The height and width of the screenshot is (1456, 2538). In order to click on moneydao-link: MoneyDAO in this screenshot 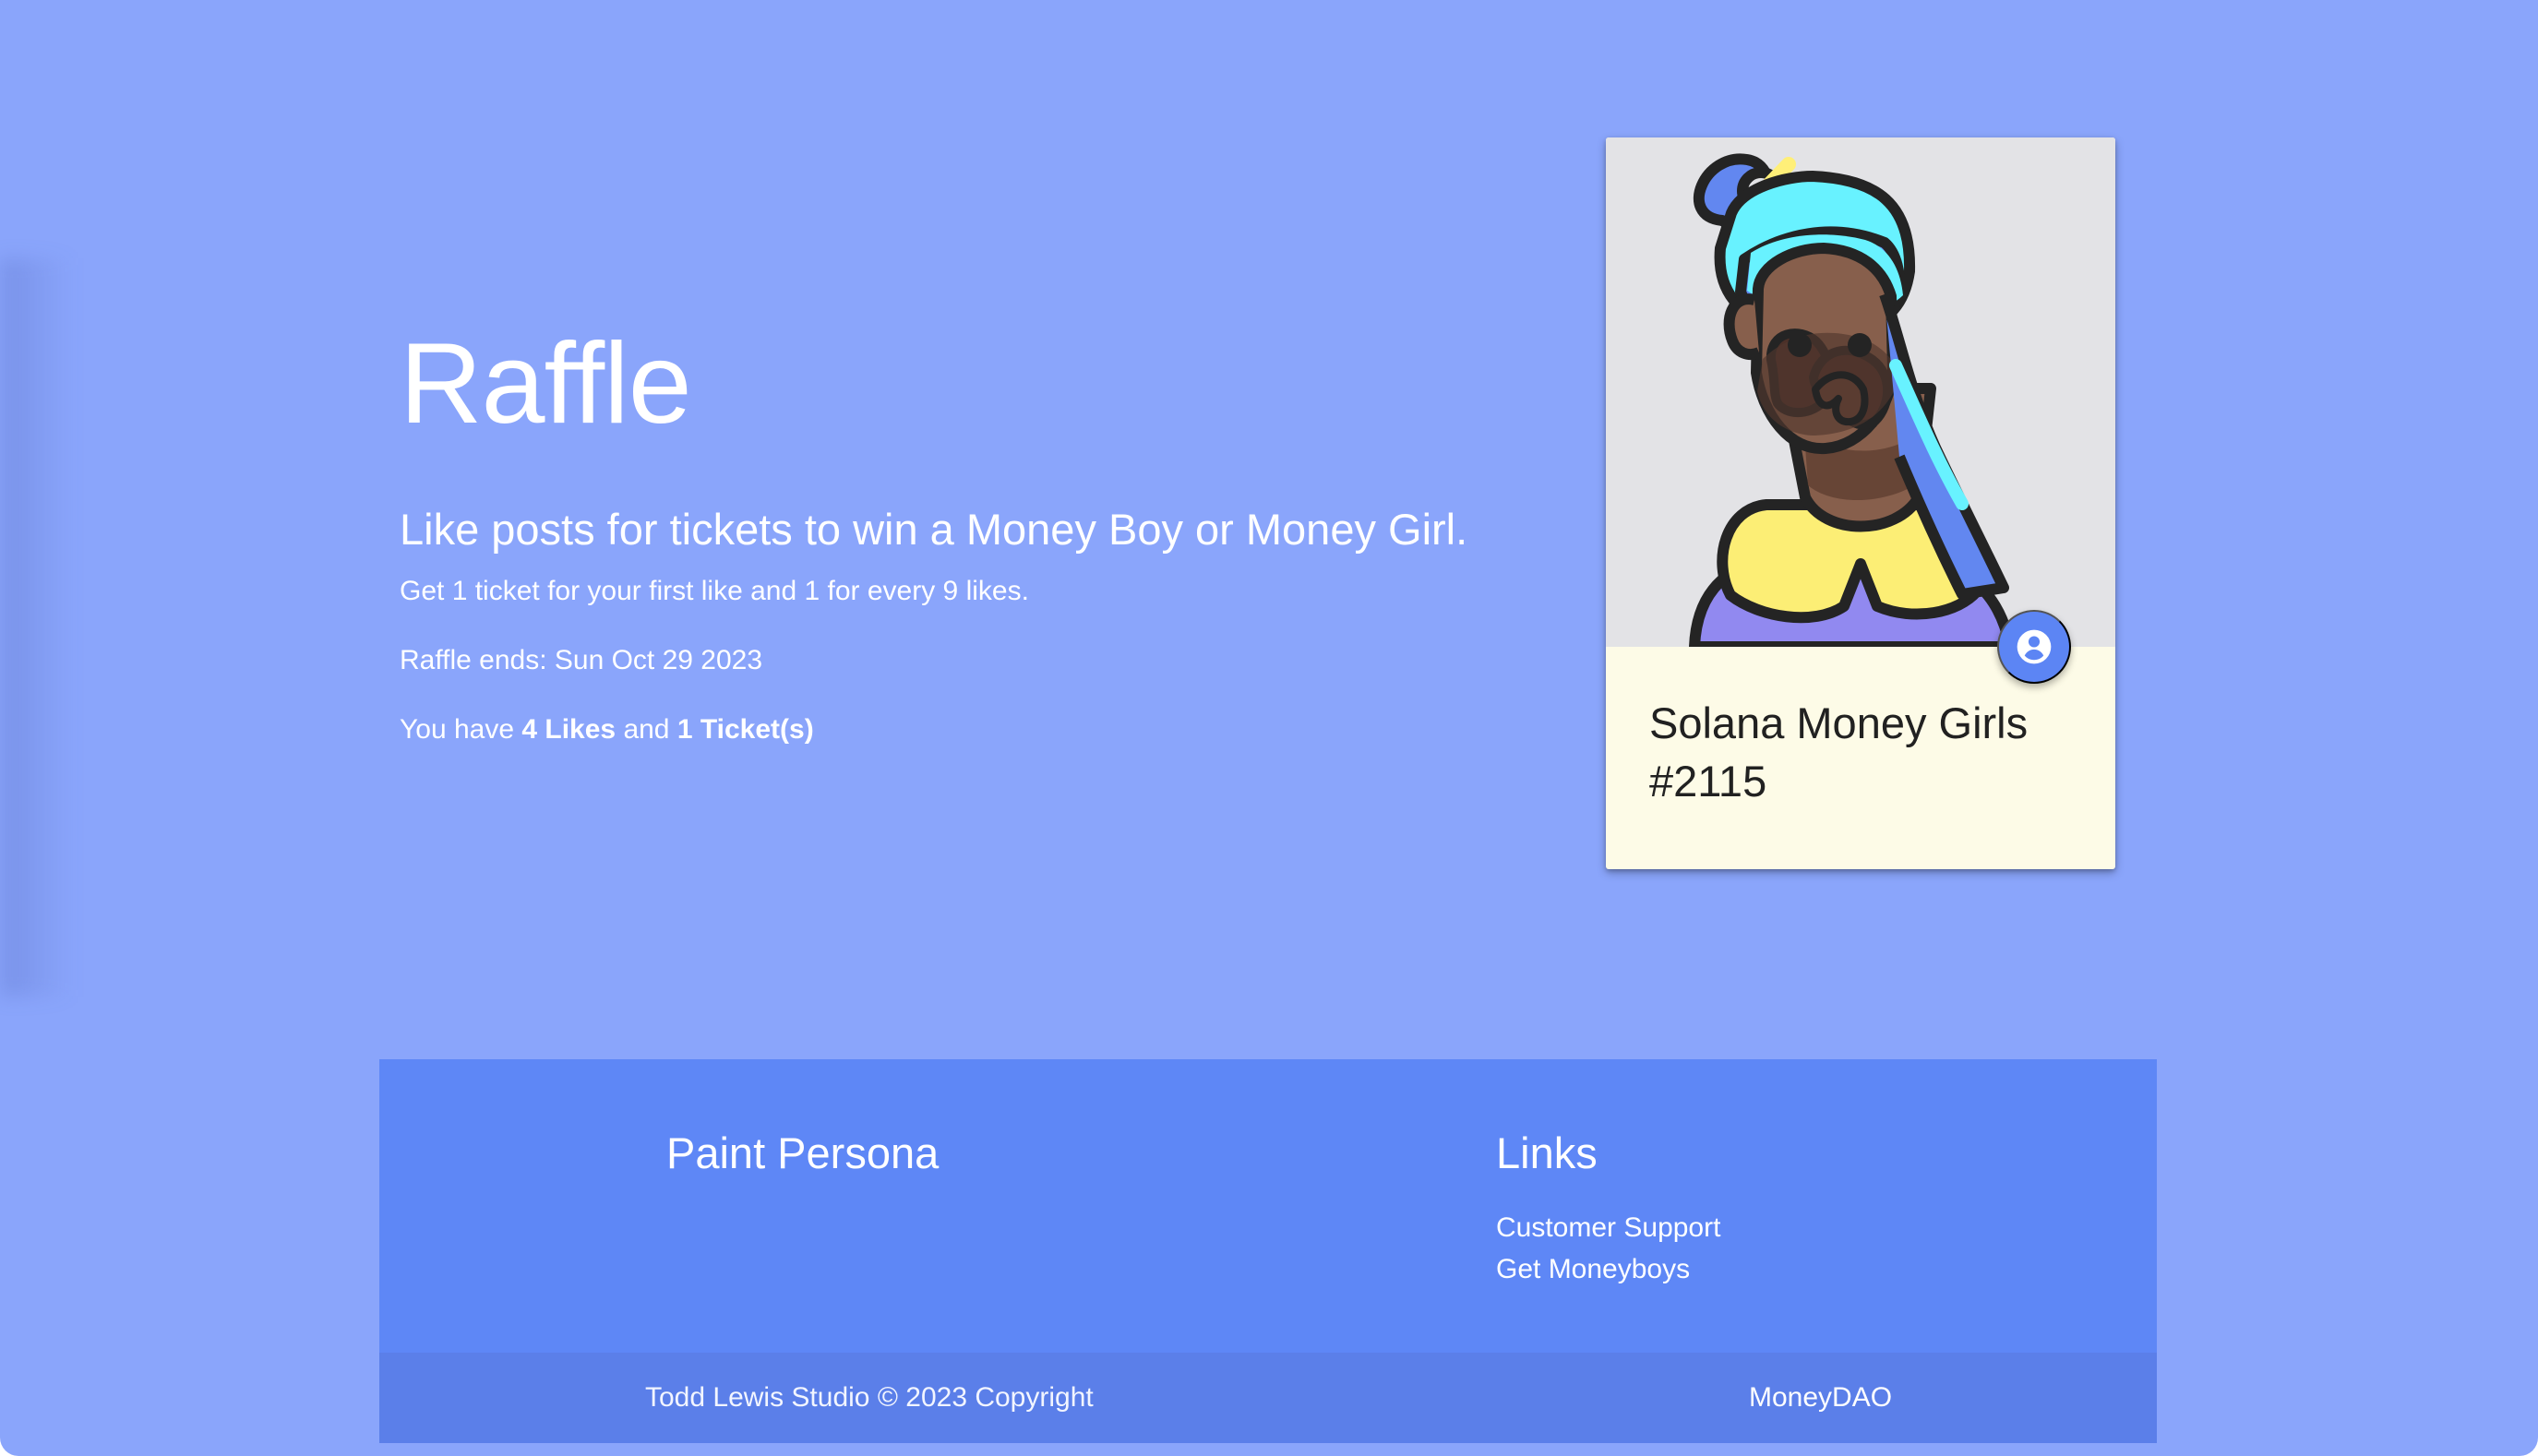, I will do `click(1820, 1397)`.